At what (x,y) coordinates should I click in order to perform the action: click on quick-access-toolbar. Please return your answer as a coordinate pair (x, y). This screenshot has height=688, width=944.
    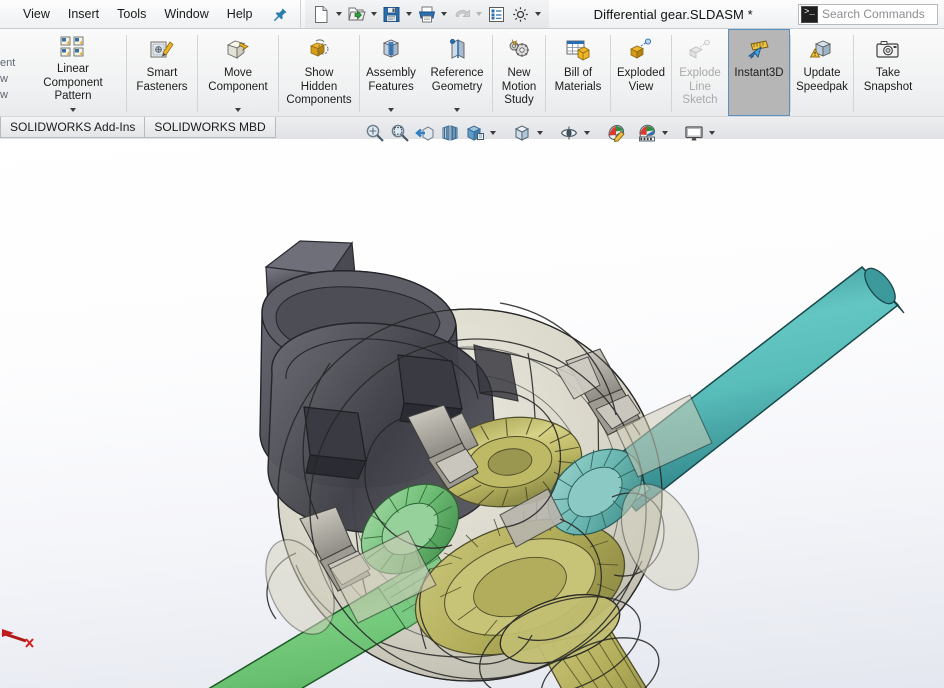
    Looking at the image, I should click on (426, 14).